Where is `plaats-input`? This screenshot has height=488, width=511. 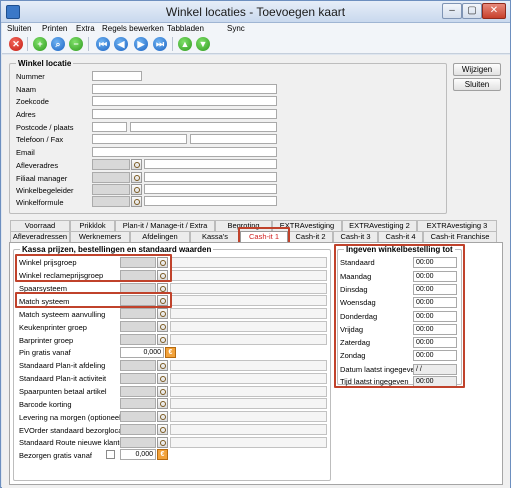
plaats-input is located at coordinates (203, 127).